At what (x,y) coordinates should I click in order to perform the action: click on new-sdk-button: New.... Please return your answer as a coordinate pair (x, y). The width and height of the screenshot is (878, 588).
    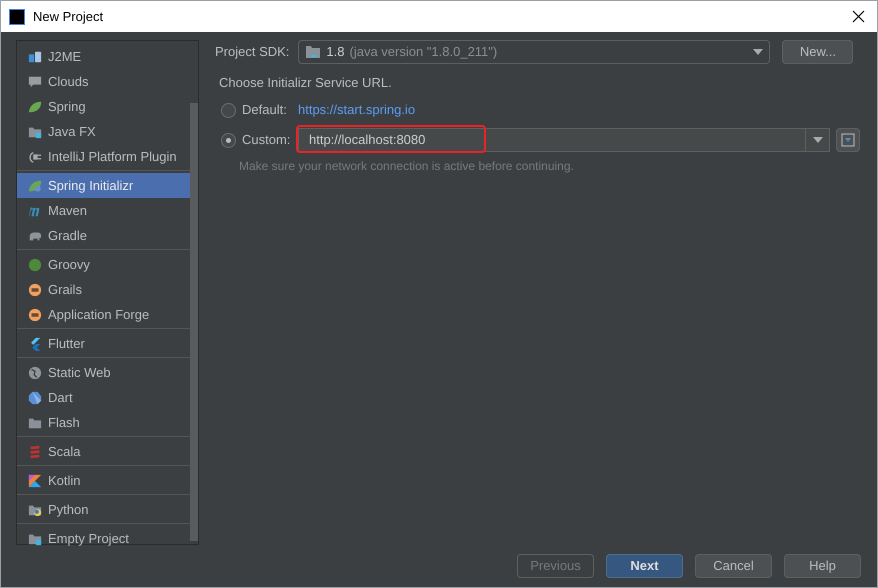
    Looking at the image, I should click on (818, 52).